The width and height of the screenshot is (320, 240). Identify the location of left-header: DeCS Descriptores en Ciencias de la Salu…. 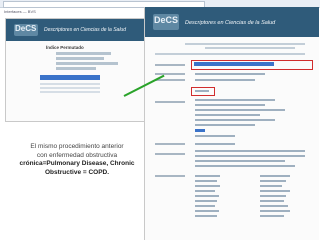
(81, 30).